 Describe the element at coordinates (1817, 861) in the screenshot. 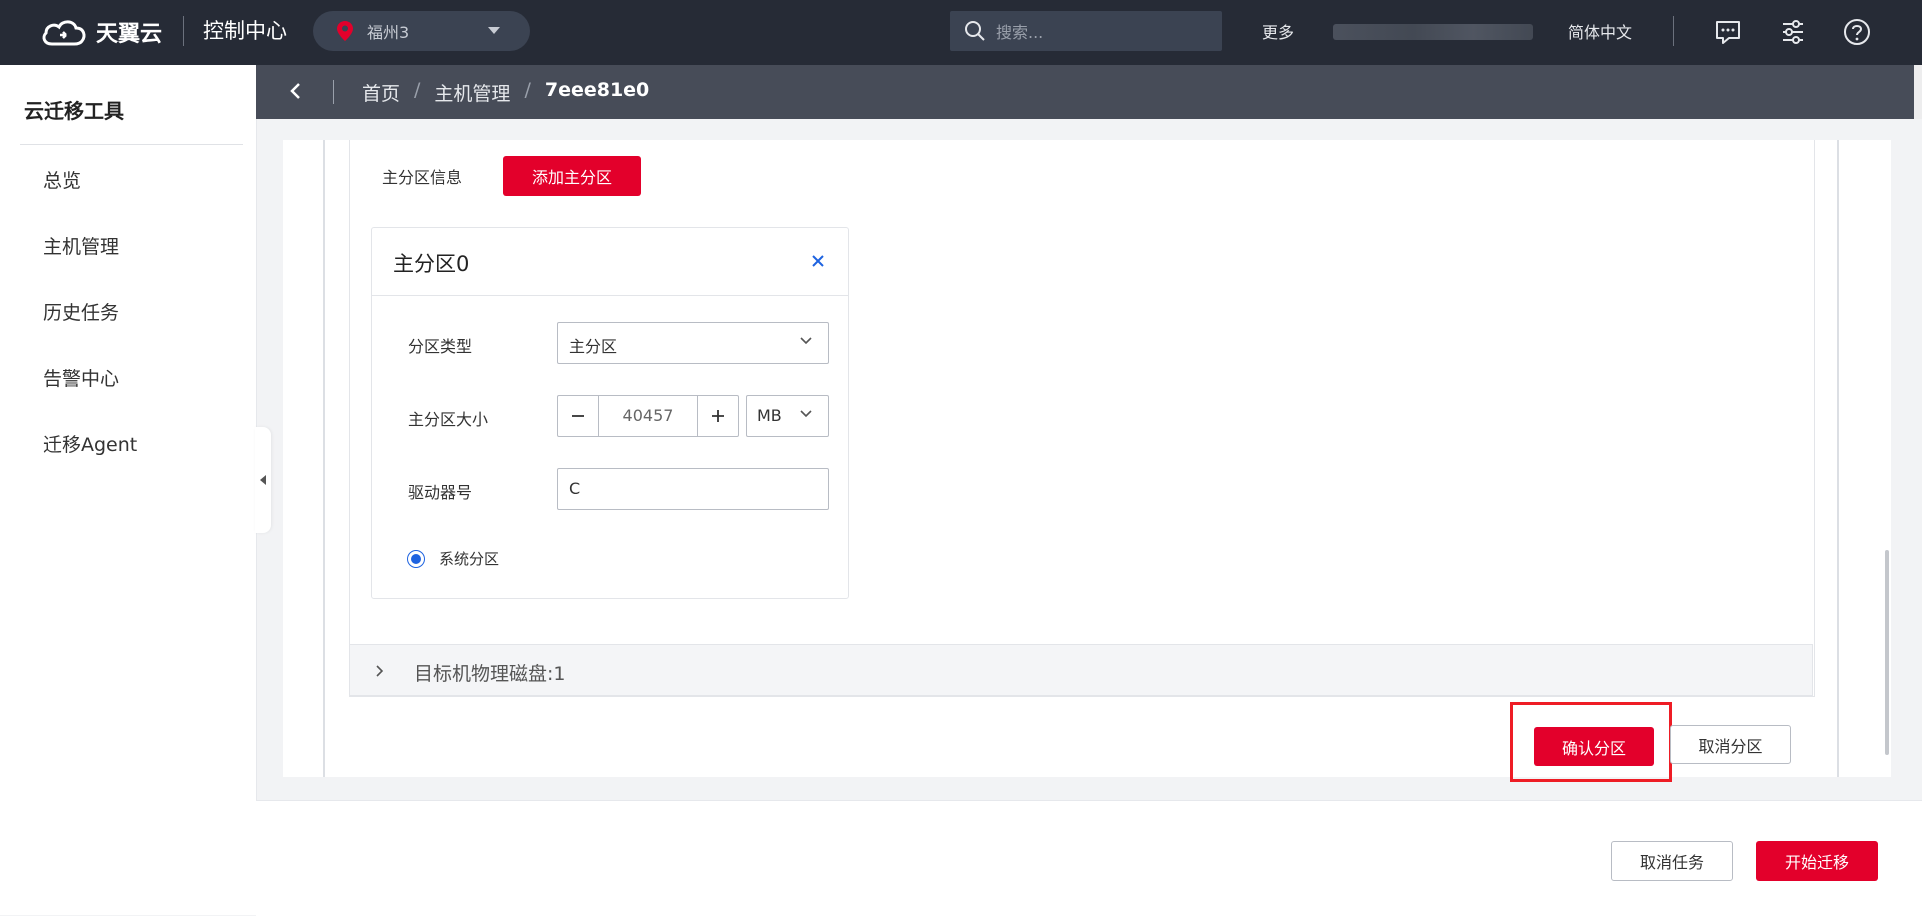

I see `start-migration-button: 开始迁移` at that location.